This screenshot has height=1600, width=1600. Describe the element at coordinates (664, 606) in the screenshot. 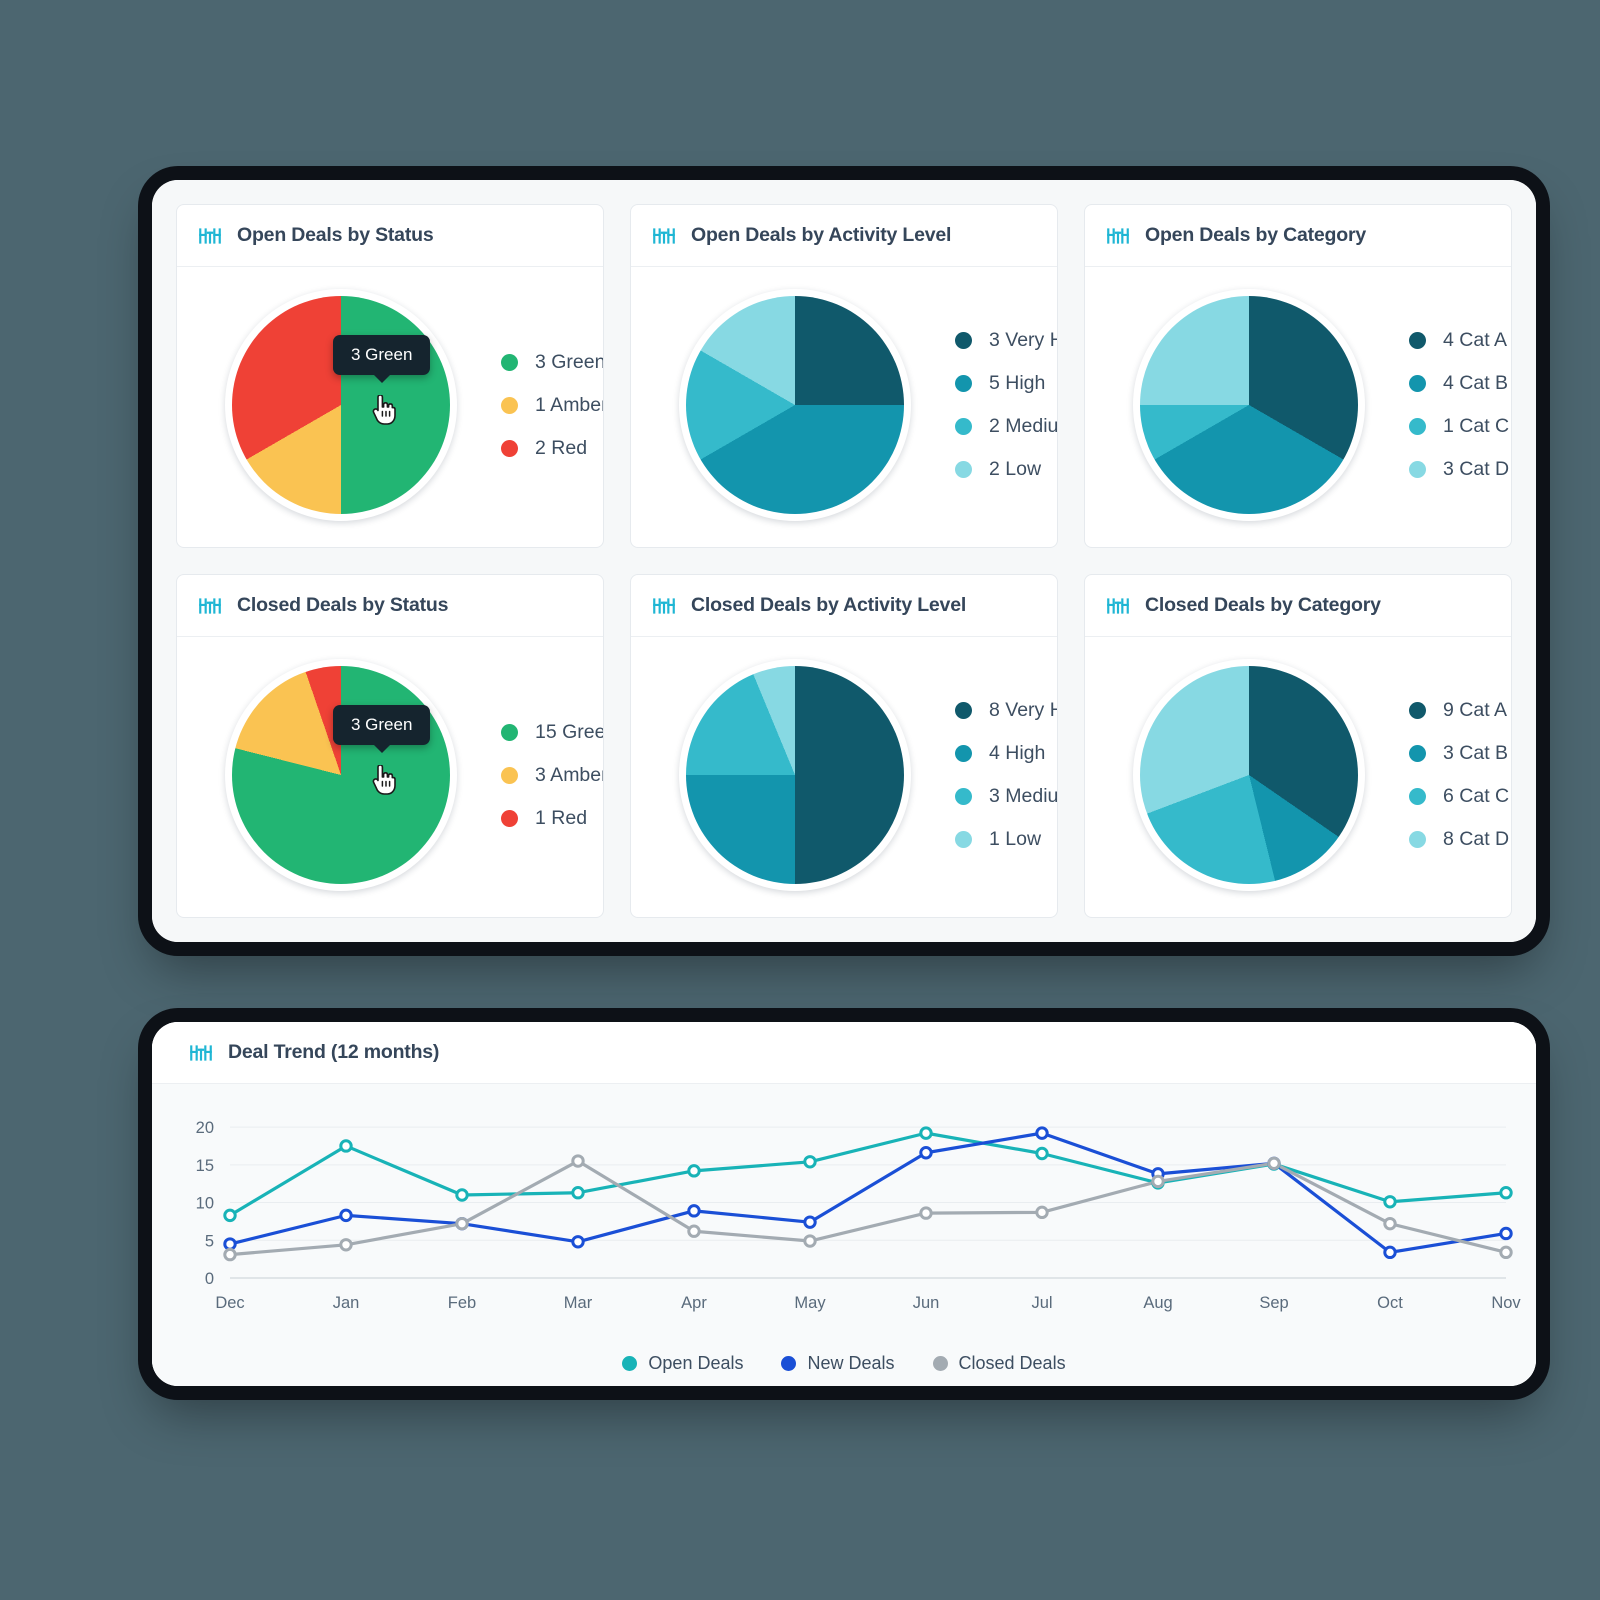

I see `bar-chart-icon` at that location.